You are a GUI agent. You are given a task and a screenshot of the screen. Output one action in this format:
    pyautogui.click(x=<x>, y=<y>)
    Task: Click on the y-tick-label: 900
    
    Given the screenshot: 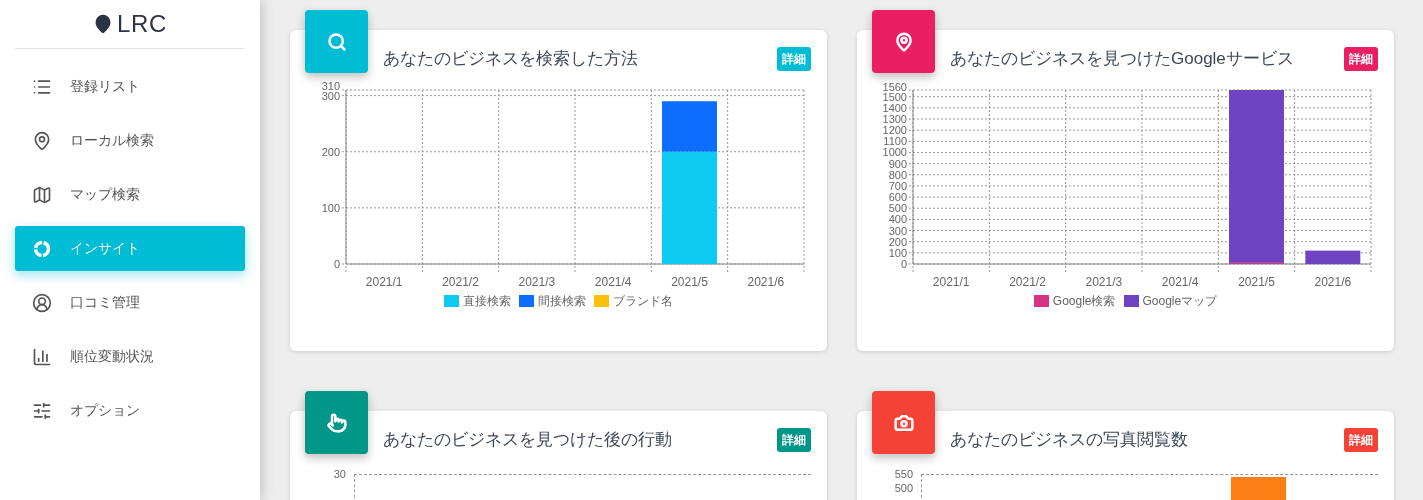 What is the action you would take?
    pyautogui.click(x=897, y=163)
    